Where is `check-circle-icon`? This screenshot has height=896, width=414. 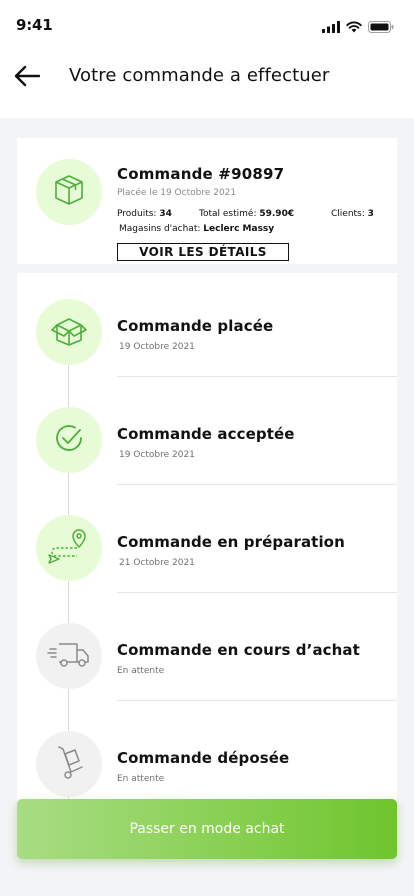
check-circle-icon is located at coordinates (69, 440).